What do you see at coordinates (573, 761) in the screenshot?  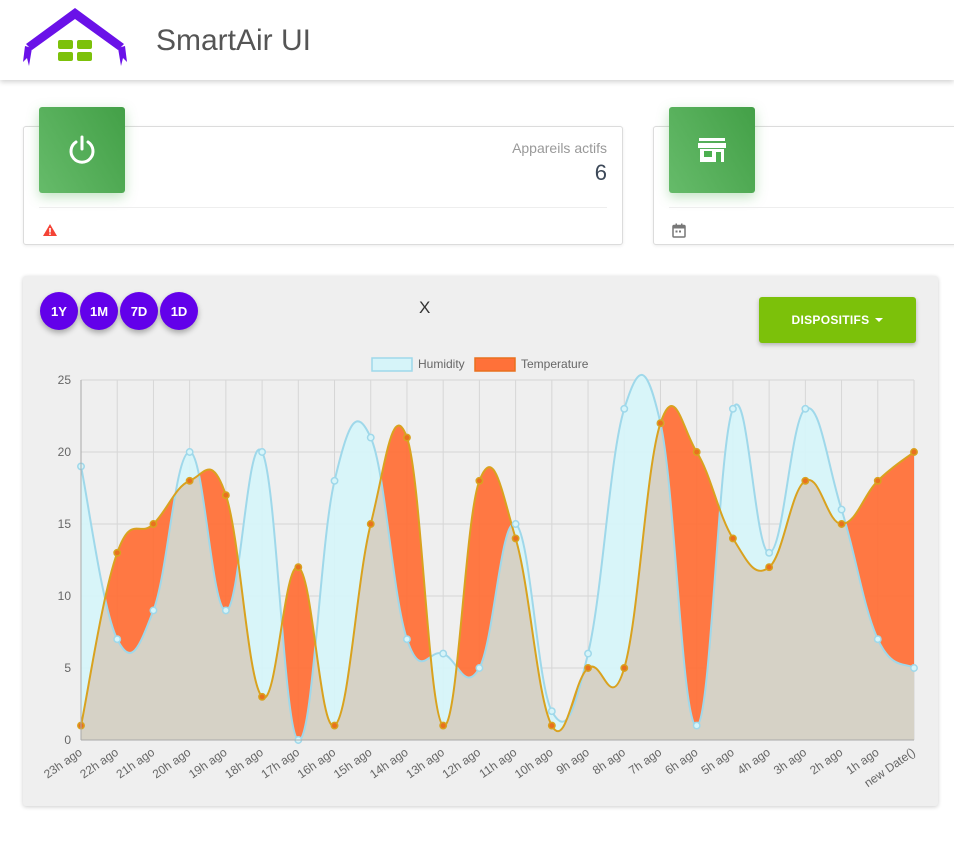 I see `x-tick-label: 9h ago` at bounding box center [573, 761].